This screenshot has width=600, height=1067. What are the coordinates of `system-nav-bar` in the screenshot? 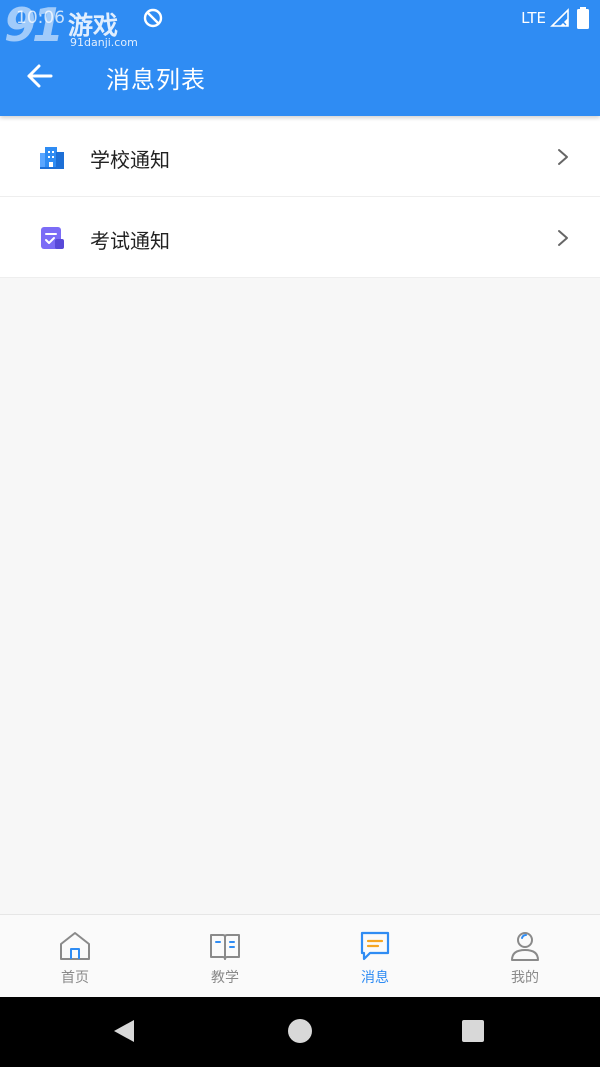 It's located at (300, 1032).